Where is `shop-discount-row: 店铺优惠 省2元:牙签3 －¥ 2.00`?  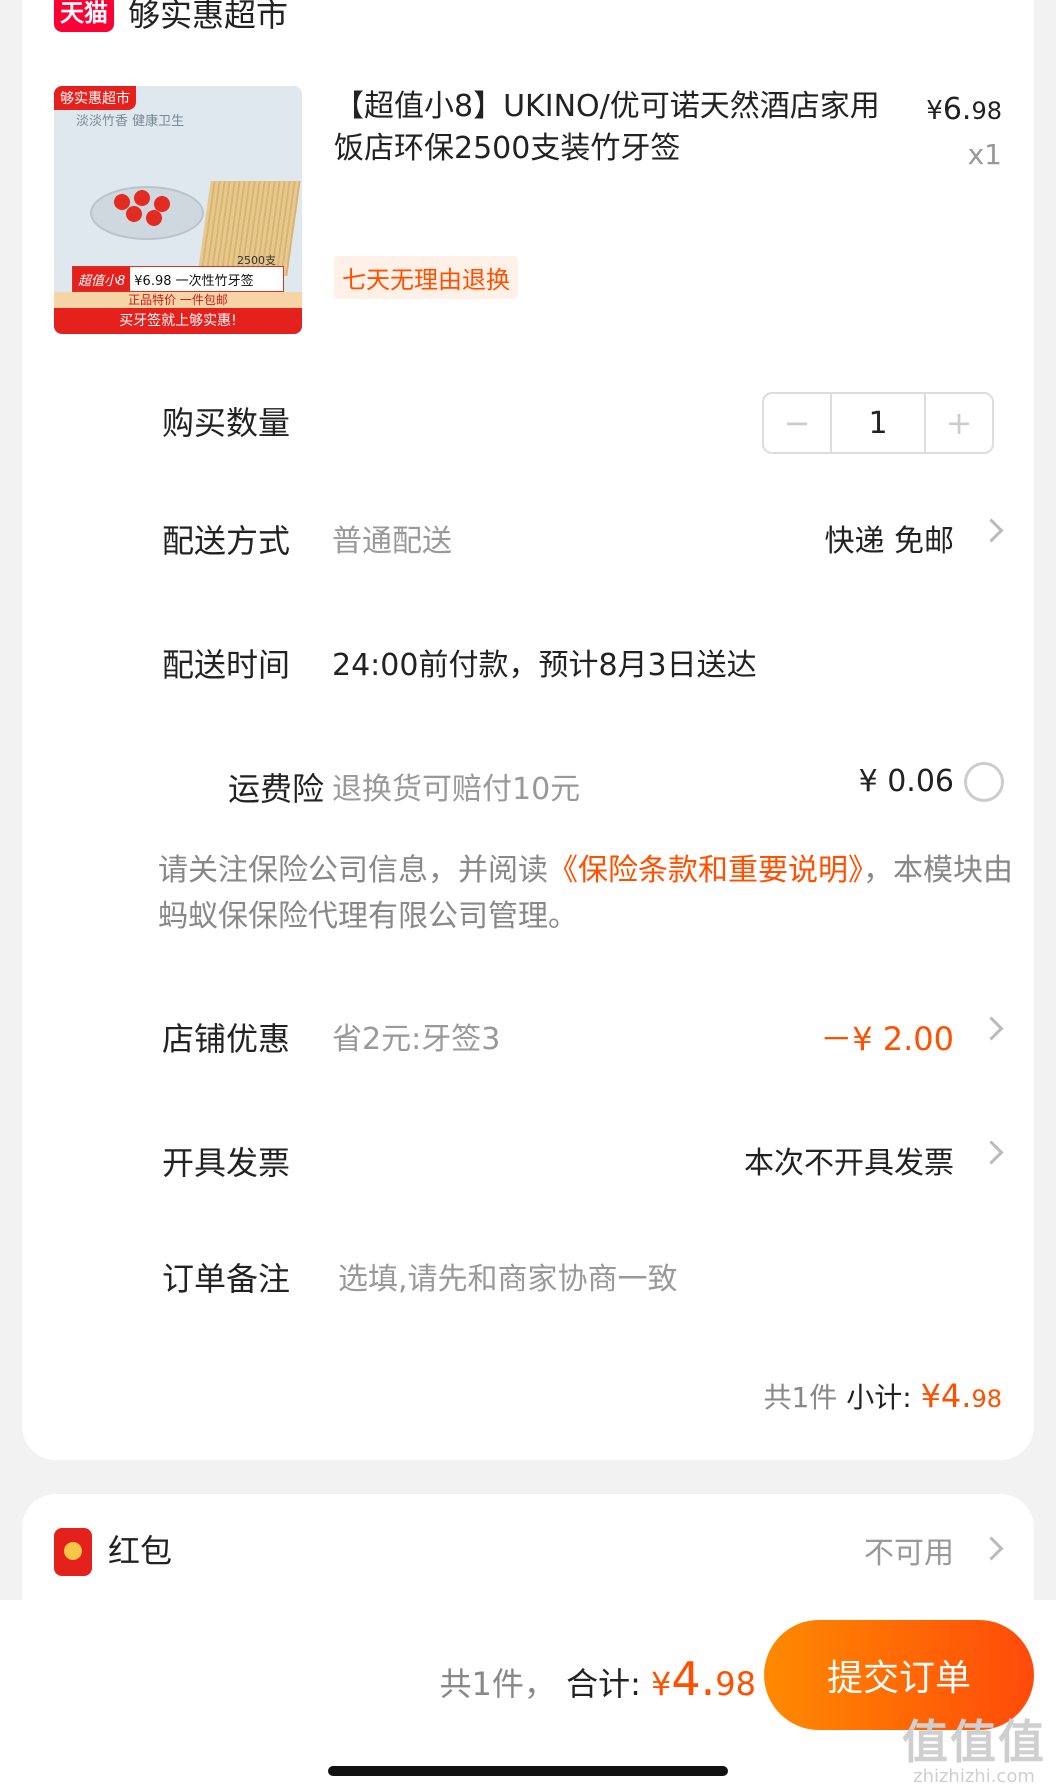
shop-discount-row: 店铺优惠 省2元:牙签3 －¥ 2.00 is located at coordinates (528, 1044).